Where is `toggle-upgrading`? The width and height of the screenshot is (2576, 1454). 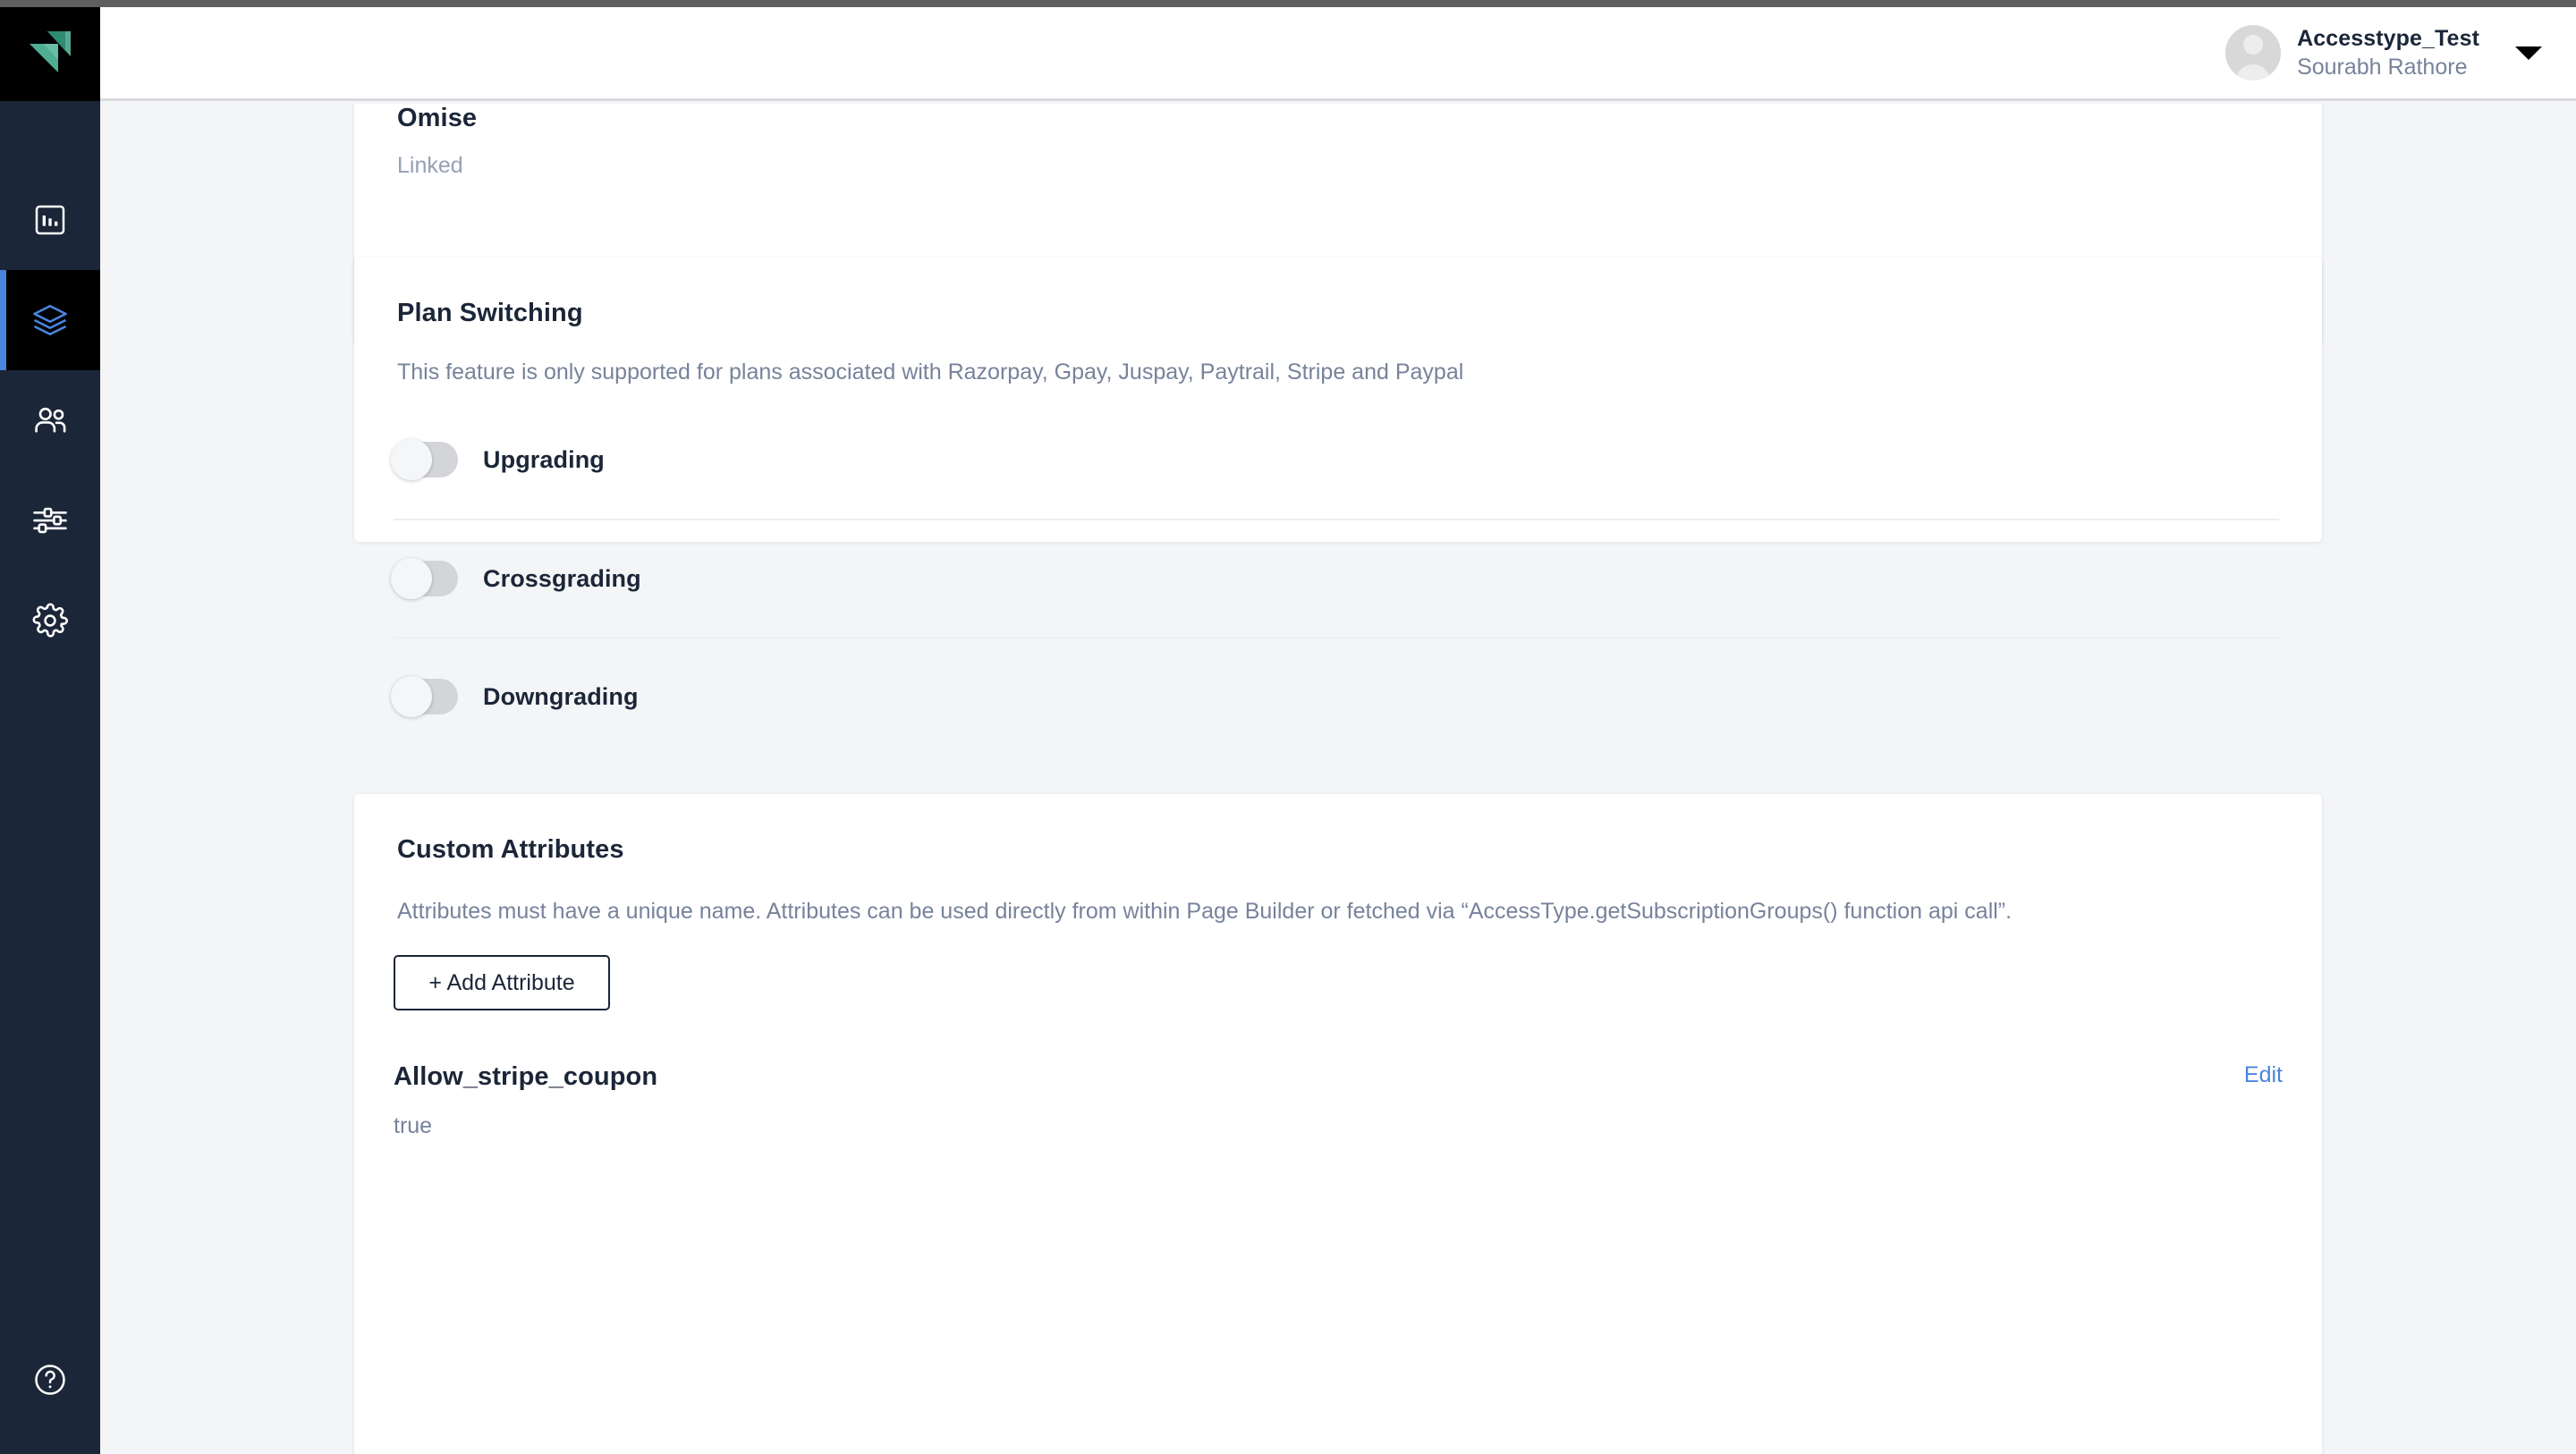 toggle-upgrading is located at coordinates (424, 460).